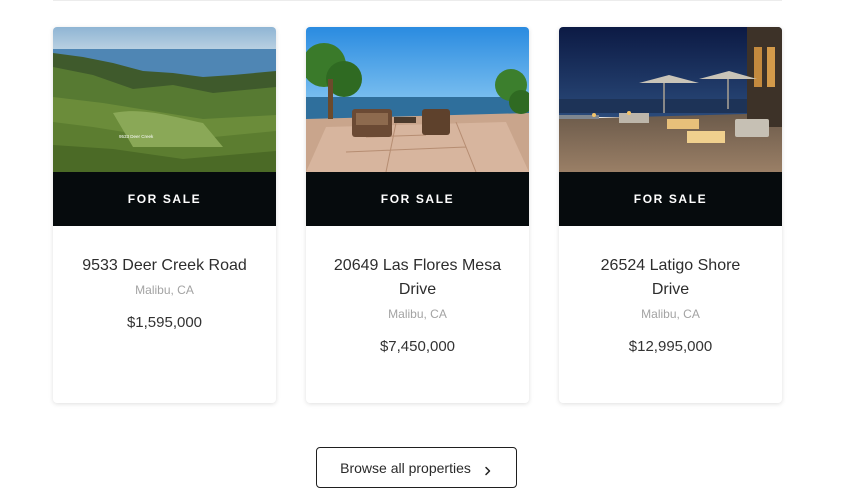 The image size is (842, 504). I want to click on browse-all-properties-button: Browse all properties, so click(416, 467).